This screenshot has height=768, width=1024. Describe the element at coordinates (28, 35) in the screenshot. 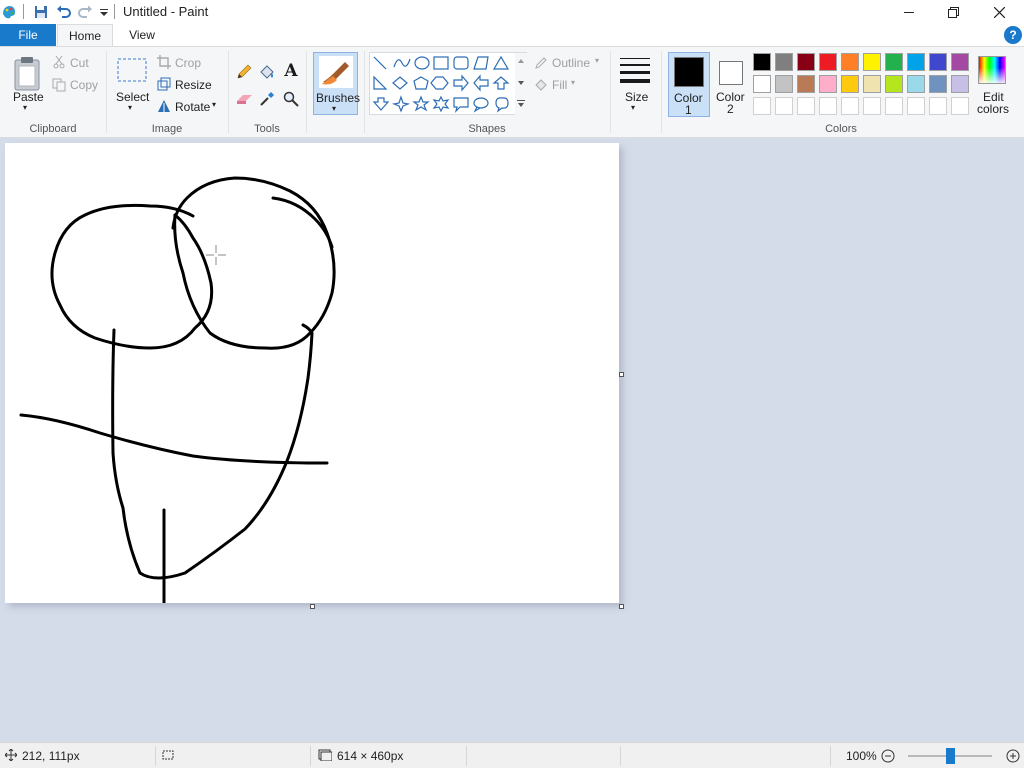

I see `tab-file: File` at that location.